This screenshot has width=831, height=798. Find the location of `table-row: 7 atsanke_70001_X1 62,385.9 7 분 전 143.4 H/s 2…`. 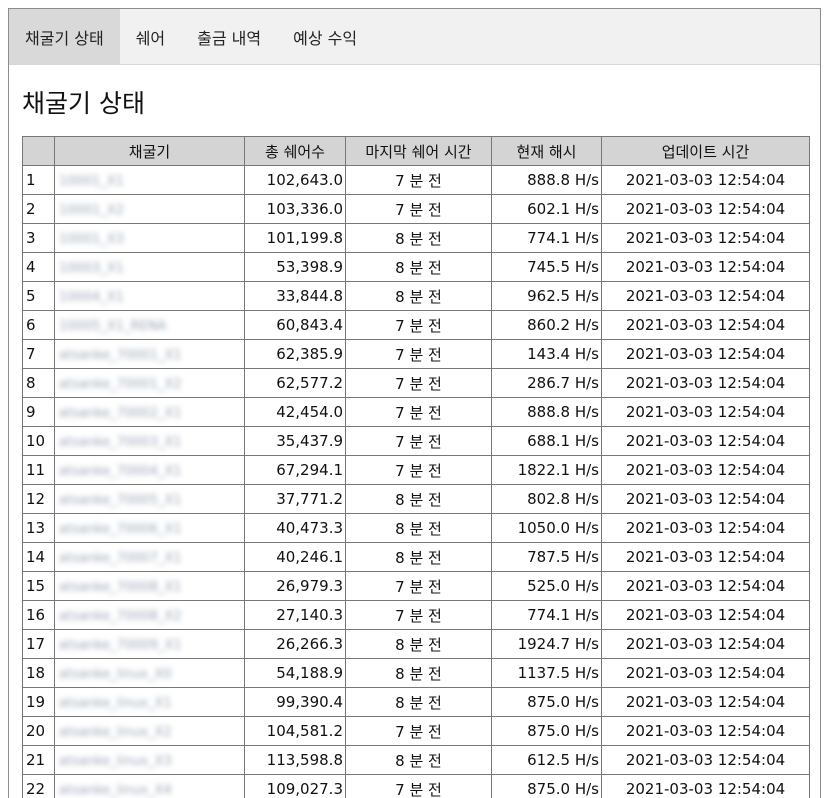

table-row: 7 atsanke_70001_X1 62,385.9 7 분 전 143.4 H/s 2… is located at coordinates (416, 354).